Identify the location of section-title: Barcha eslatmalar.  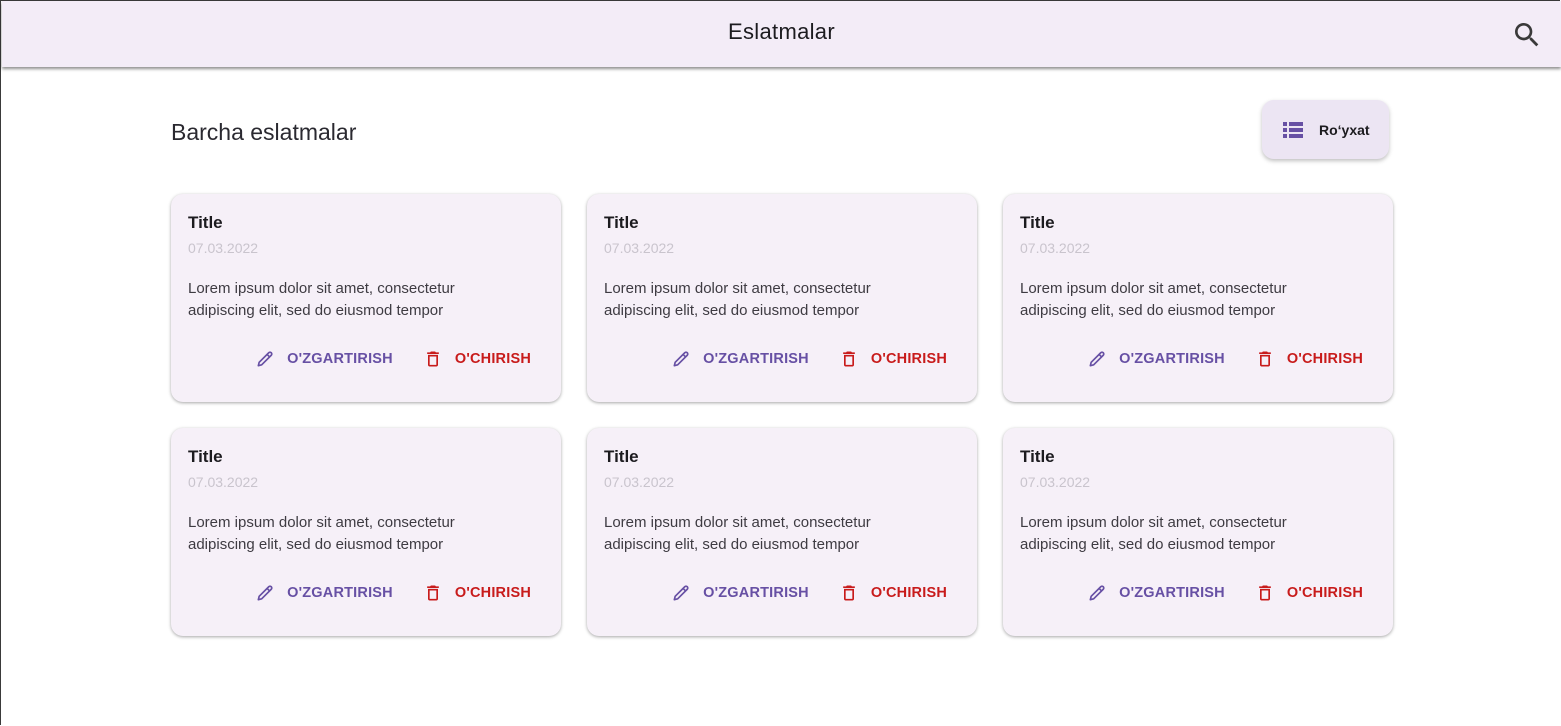
(264, 132).